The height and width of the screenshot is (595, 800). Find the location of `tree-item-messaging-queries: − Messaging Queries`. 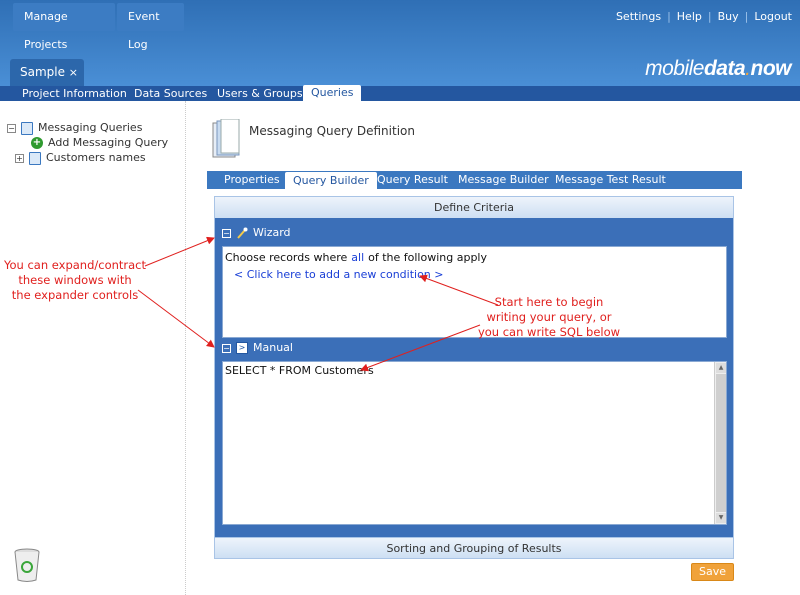

tree-item-messaging-queries: − Messaging Queries is located at coordinates (74, 128).